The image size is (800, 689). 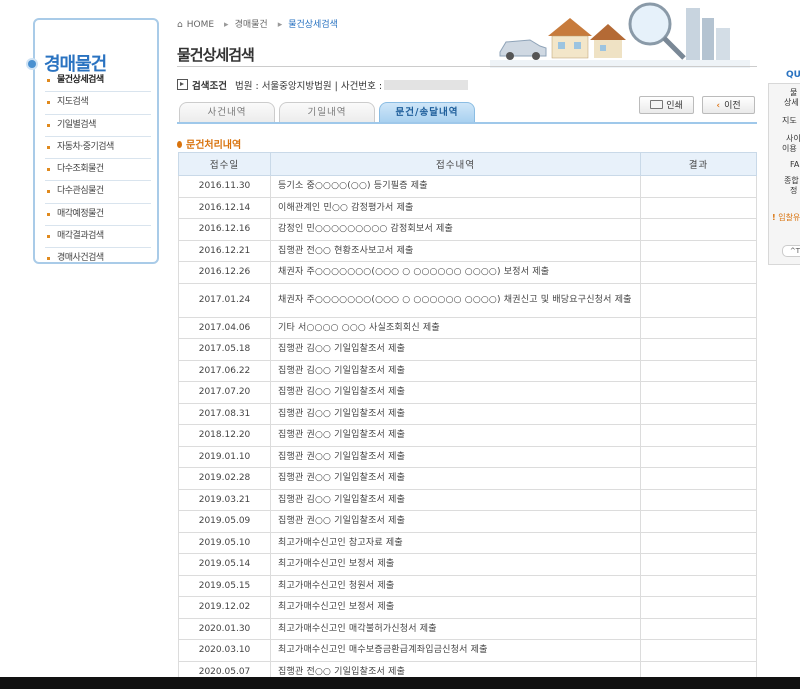 I want to click on cell-date: 2017.05.18, so click(x=224, y=349).